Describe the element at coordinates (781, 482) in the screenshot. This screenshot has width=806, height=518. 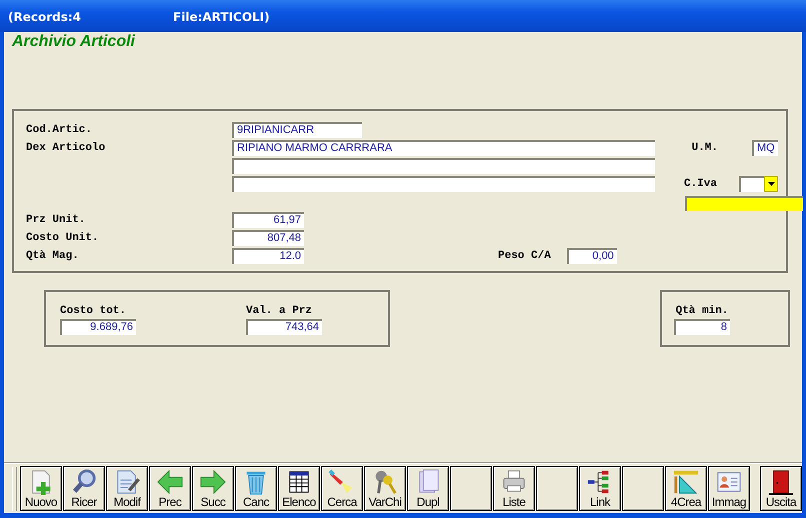
I see `door-icon` at that location.